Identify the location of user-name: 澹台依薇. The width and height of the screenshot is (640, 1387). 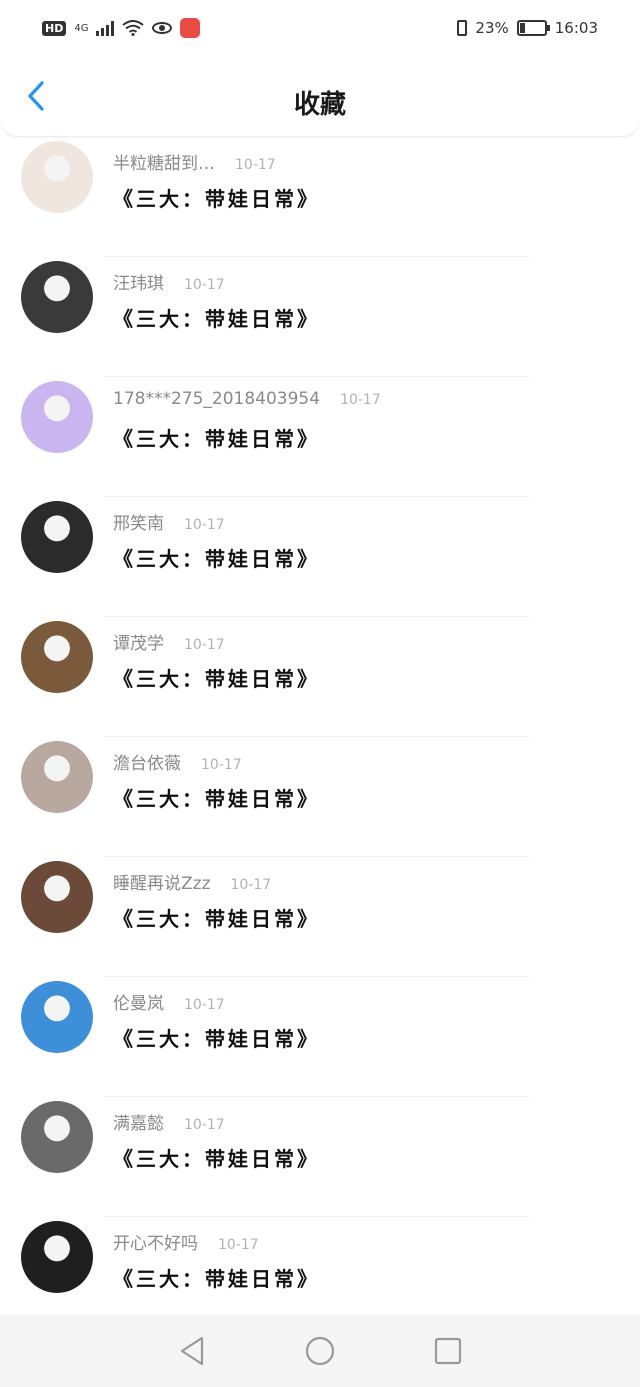
(147, 761).